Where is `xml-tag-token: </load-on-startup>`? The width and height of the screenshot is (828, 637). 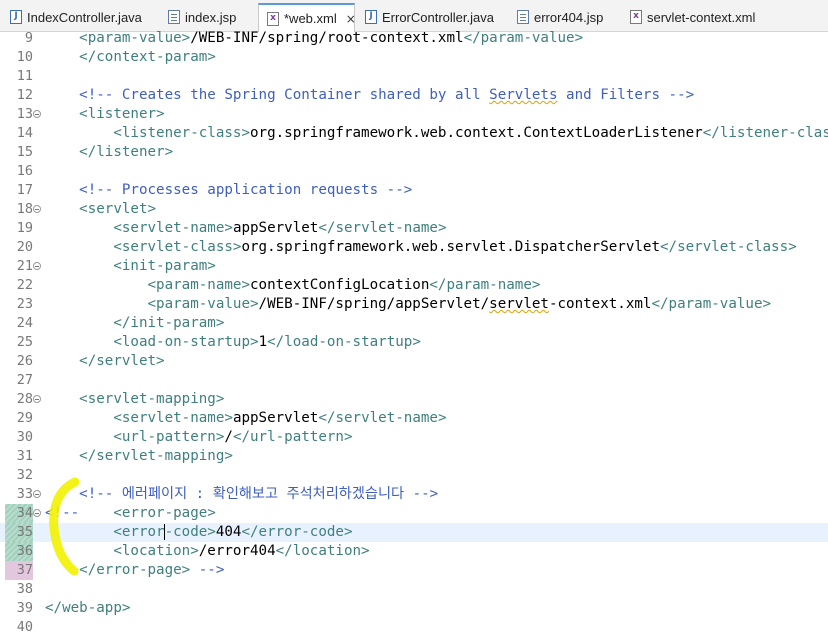
xml-tag-token: </load-on-startup> is located at coordinates (344, 342).